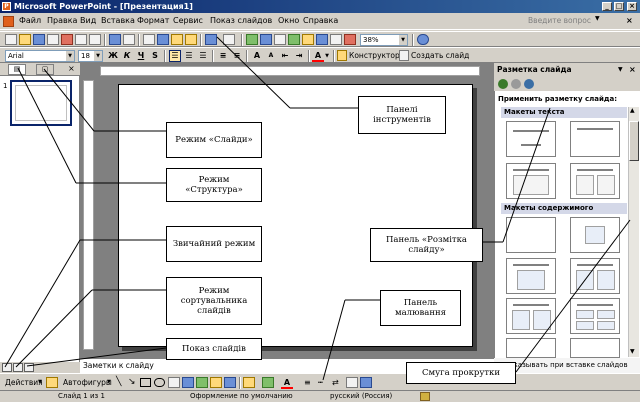  What do you see at coordinates (175, 56) in the screenshot?
I see `align-left-button: ☰` at bounding box center [175, 56].